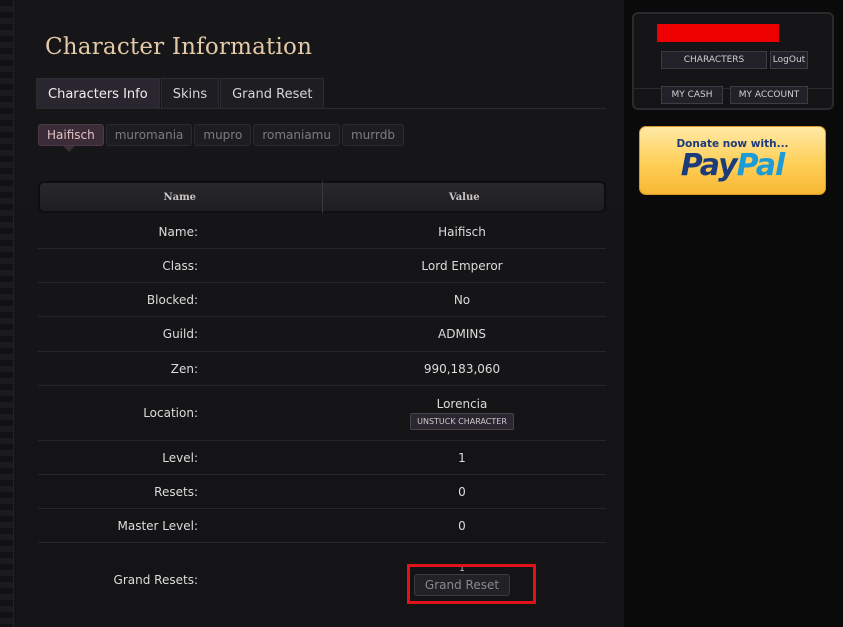 This screenshot has width=843, height=627. Describe the element at coordinates (322, 334) in the screenshot. I see `table-row: Guild: ADMINS` at that location.